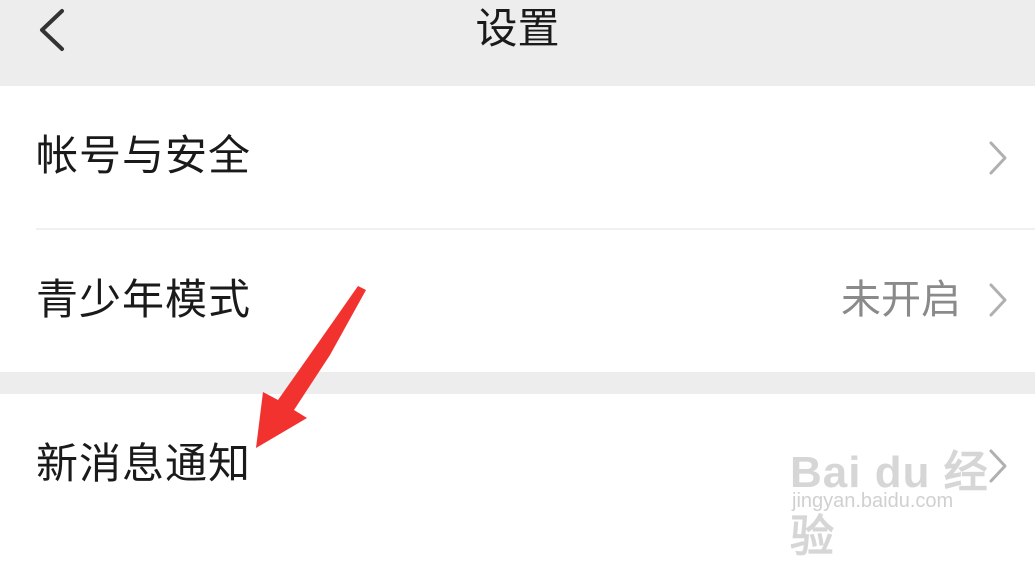 Image resolution: width=1035 pixels, height=564 pixels. Describe the element at coordinates (517, 28) in the screenshot. I see `page-title: 设置` at that location.